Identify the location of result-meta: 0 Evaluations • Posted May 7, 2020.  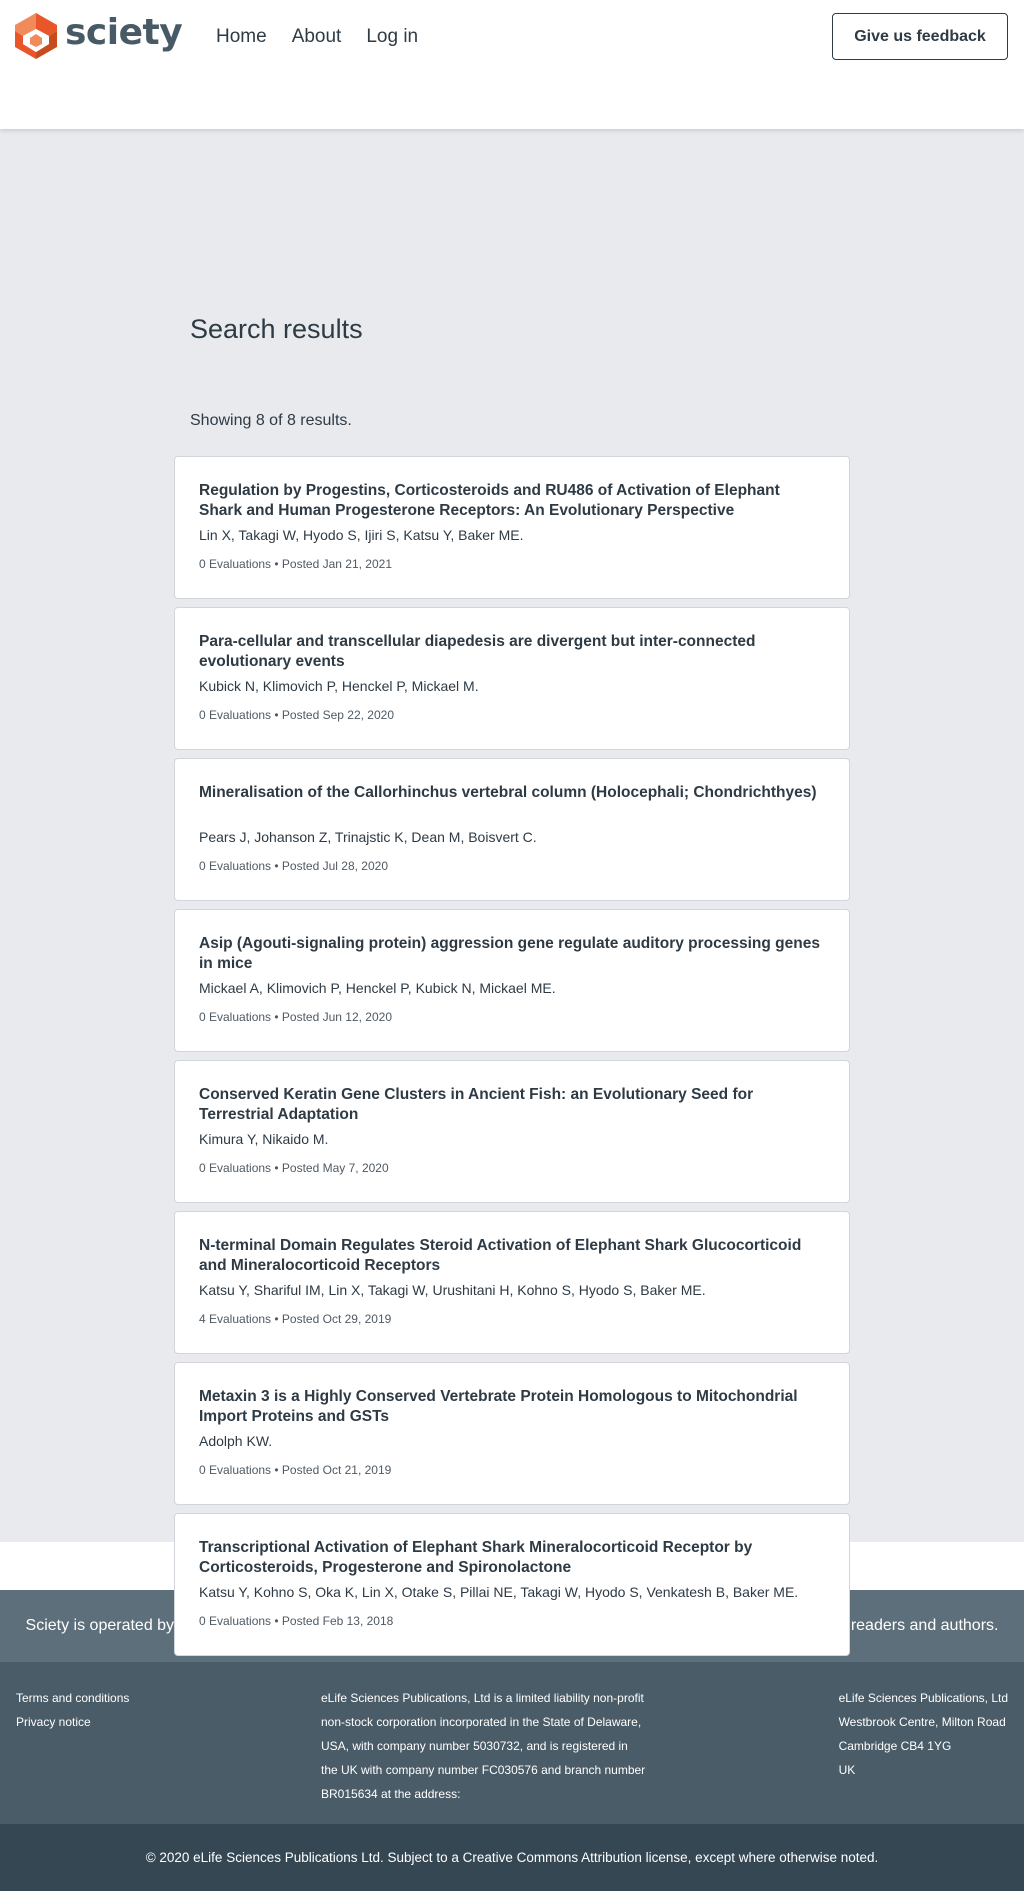
(294, 1168).